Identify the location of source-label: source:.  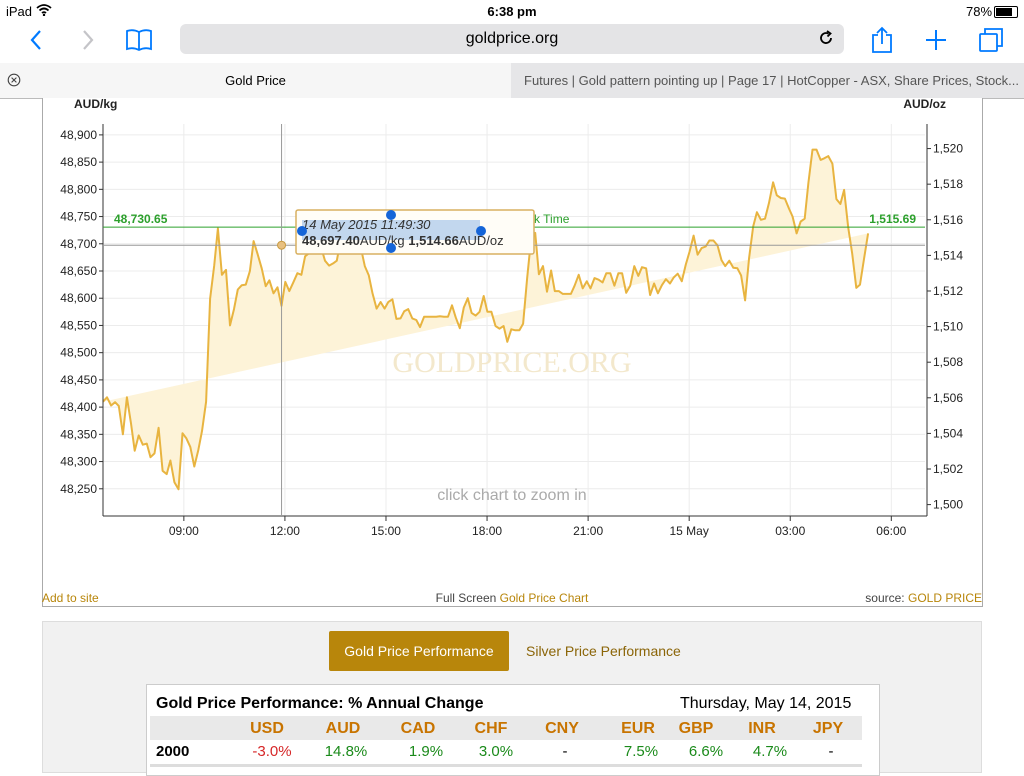
(885, 598).